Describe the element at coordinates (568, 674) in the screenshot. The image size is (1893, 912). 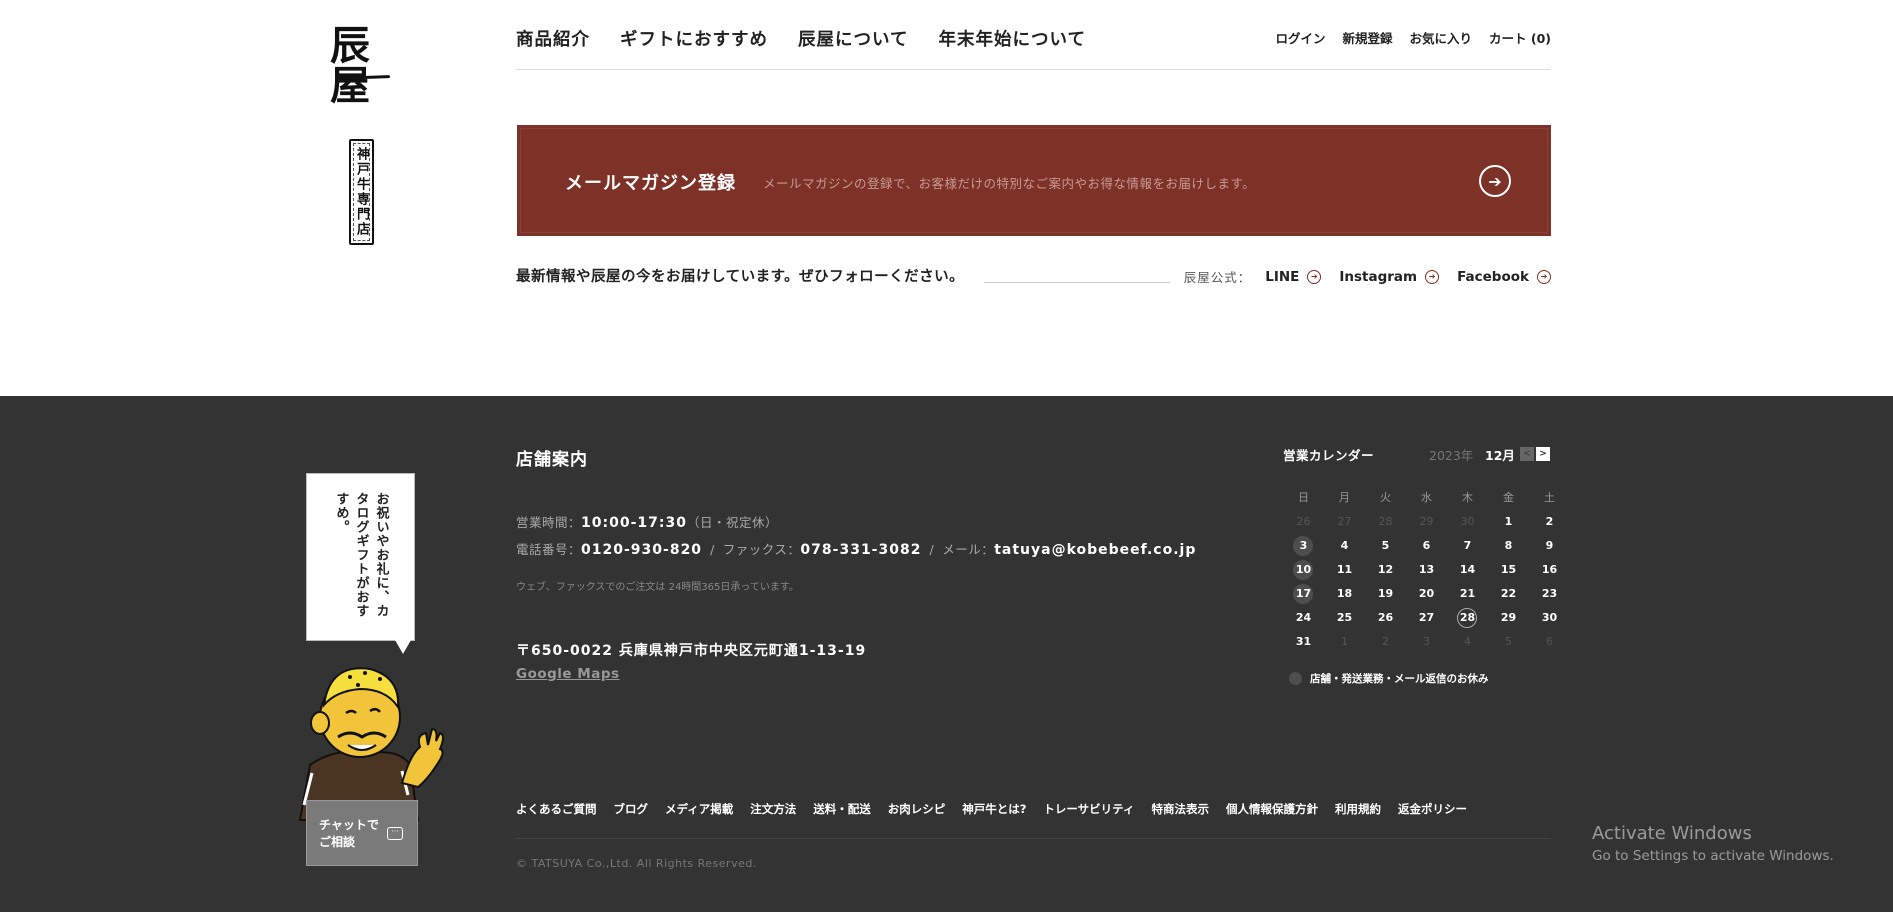
I see `google-maps-link: Google Maps` at that location.